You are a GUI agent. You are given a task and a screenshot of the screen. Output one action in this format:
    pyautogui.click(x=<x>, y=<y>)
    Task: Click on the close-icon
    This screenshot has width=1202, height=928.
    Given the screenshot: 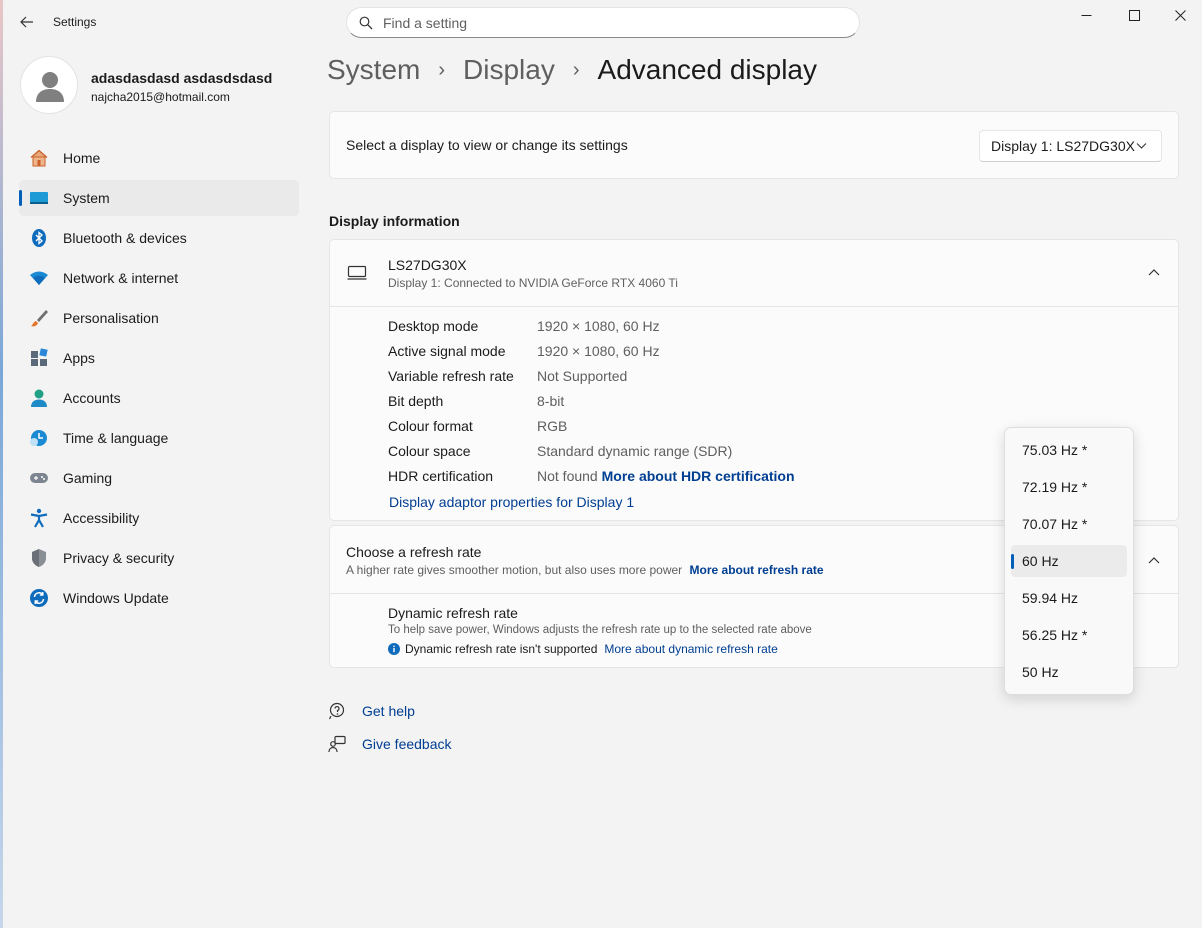 What is the action you would take?
    pyautogui.click(x=1180, y=15)
    